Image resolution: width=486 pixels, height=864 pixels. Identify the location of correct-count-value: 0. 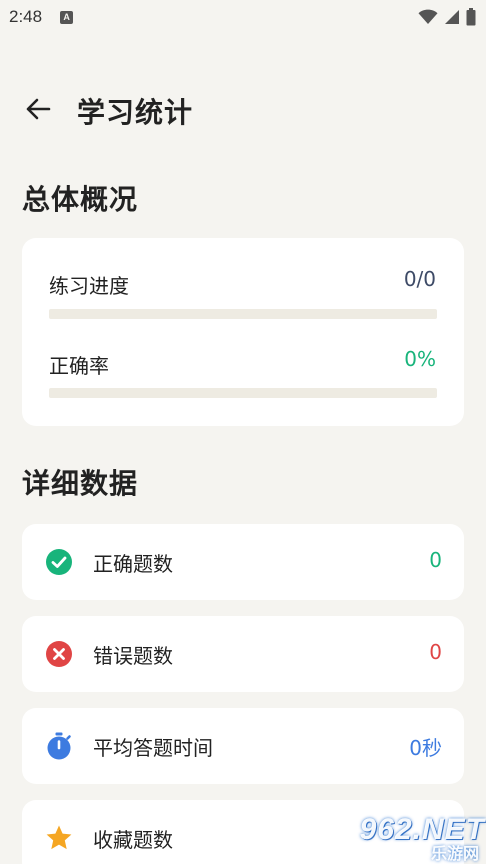
(435, 560).